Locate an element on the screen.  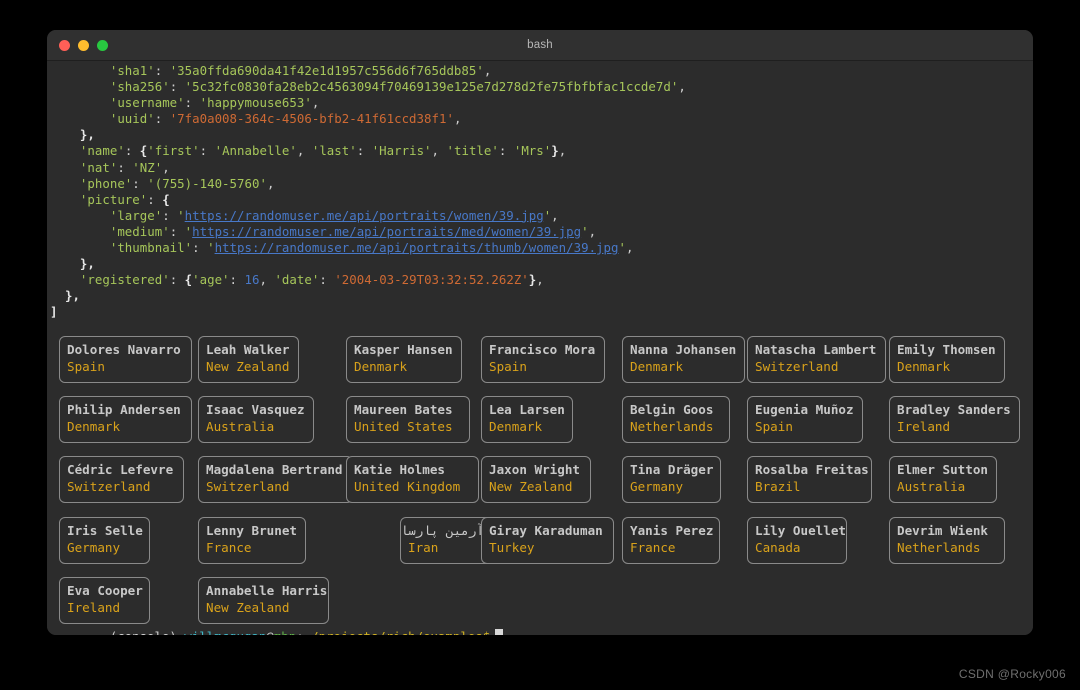
output-token: }, is located at coordinates (72, 296).